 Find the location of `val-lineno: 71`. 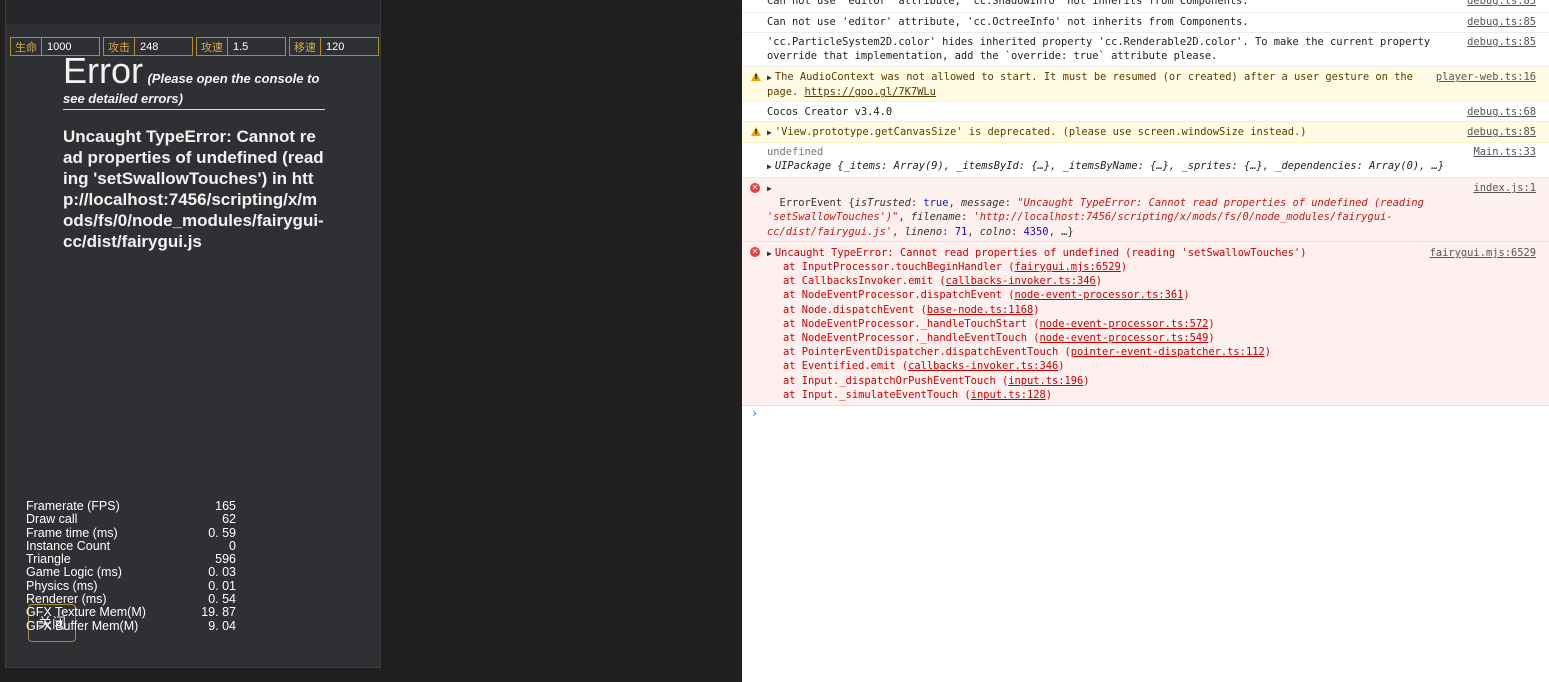

val-lineno: 71 is located at coordinates (961, 231).